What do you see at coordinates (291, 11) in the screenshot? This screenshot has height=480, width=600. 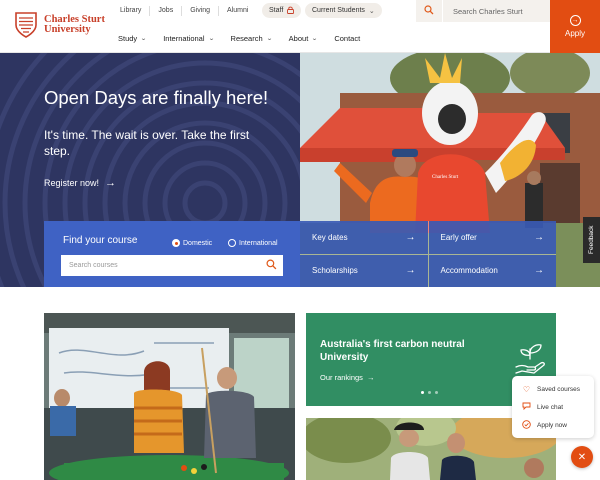 I see `lock-icon` at bounding box center [291, 11].